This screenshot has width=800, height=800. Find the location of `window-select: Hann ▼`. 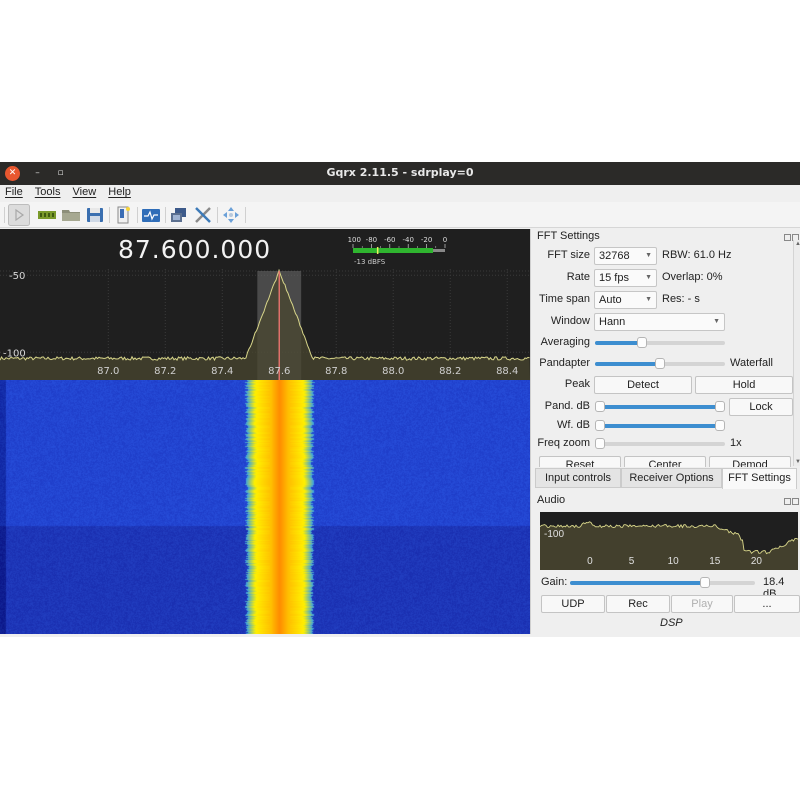

window-select: Hann ▼ is located at coordinates (659, 322).